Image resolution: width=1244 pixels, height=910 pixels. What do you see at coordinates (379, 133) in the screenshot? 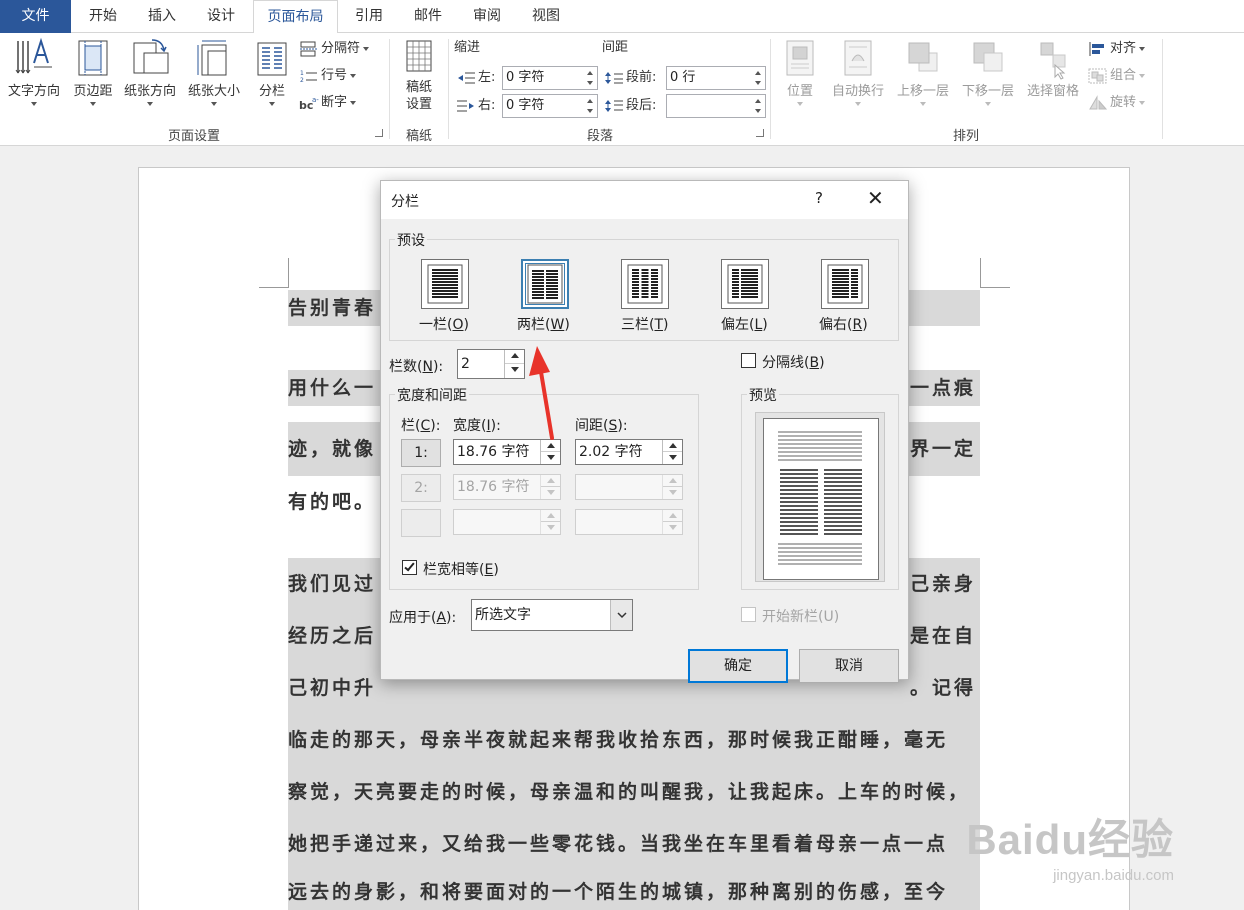
I see `page-setup-launcher-icon` at bounding box center [379, 133].